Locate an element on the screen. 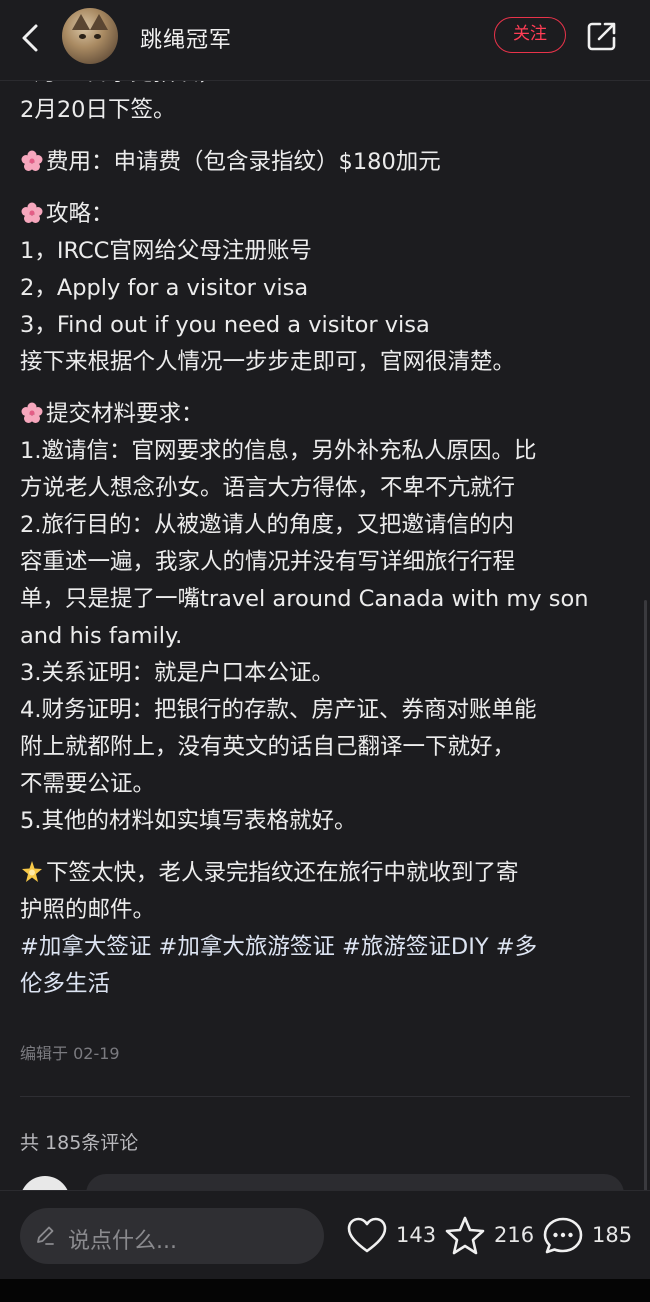 Image resolution: width=650 pixels, height=1302 pixels. share-icon is located at coordinates (602, 36).